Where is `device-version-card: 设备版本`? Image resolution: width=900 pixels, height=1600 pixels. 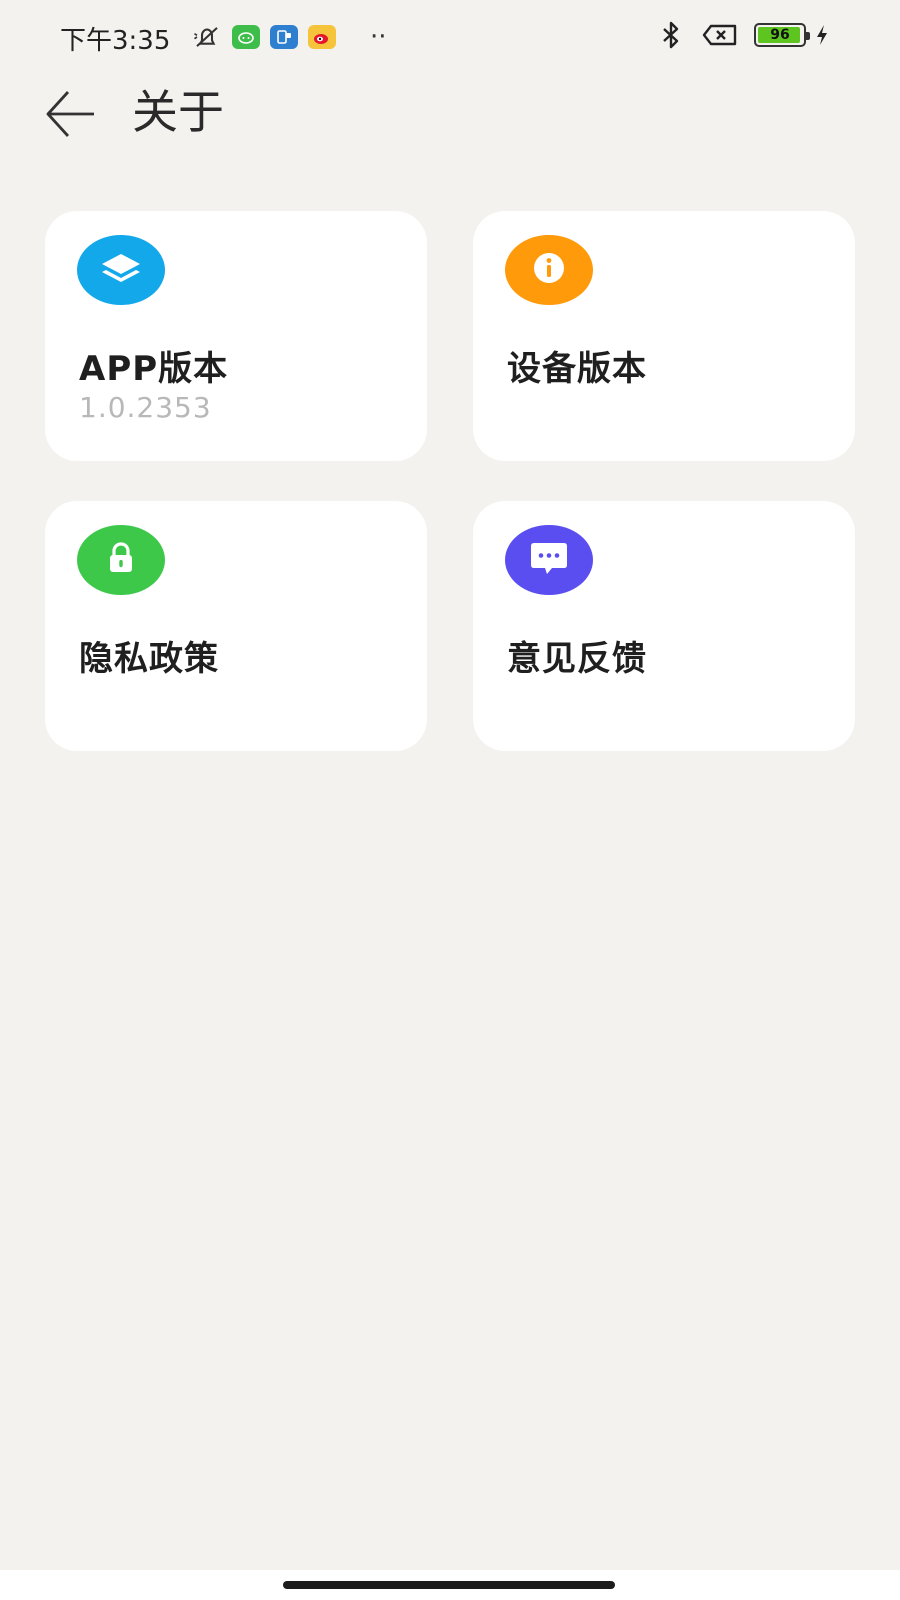 device-version-card: 设备版本 is located at coordinates (664, 336).